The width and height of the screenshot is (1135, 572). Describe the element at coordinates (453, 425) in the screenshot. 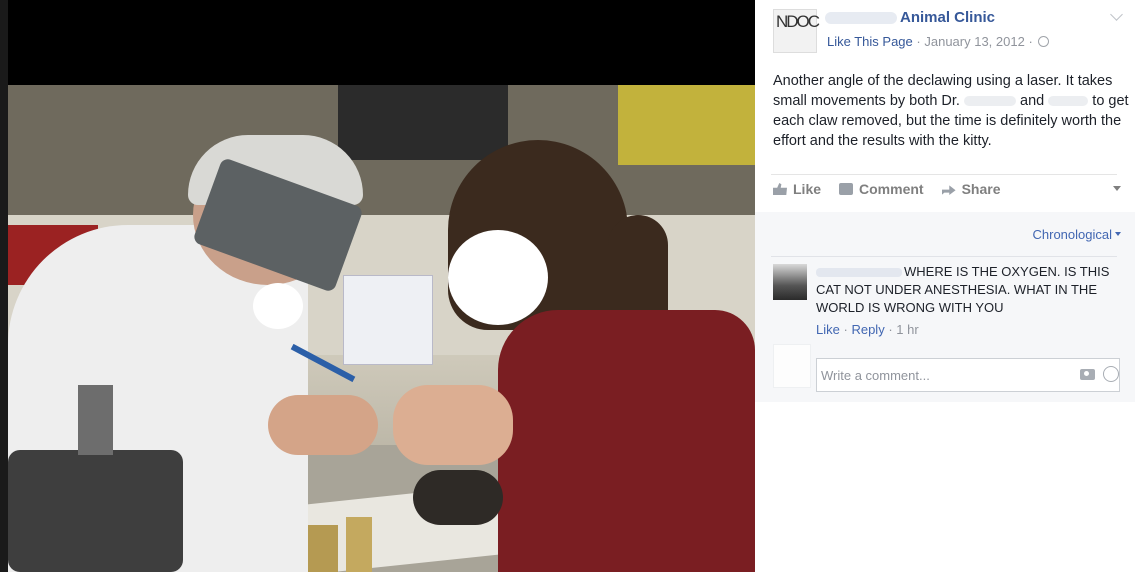

I see `photo-assistant-hands` at that location.